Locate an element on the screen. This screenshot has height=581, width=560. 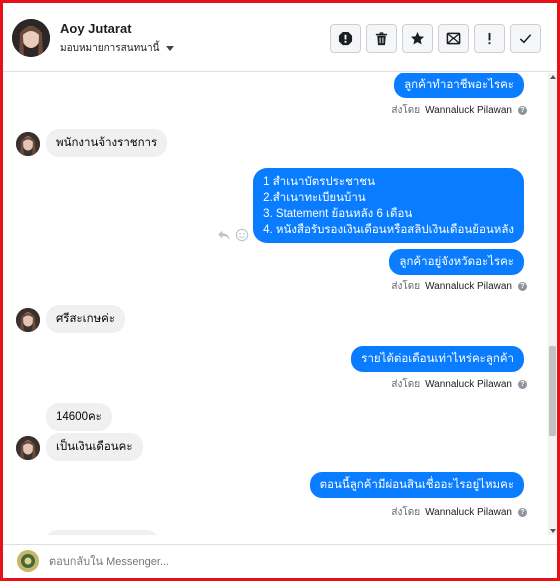
star-icon is located at coordinates (417, 38).